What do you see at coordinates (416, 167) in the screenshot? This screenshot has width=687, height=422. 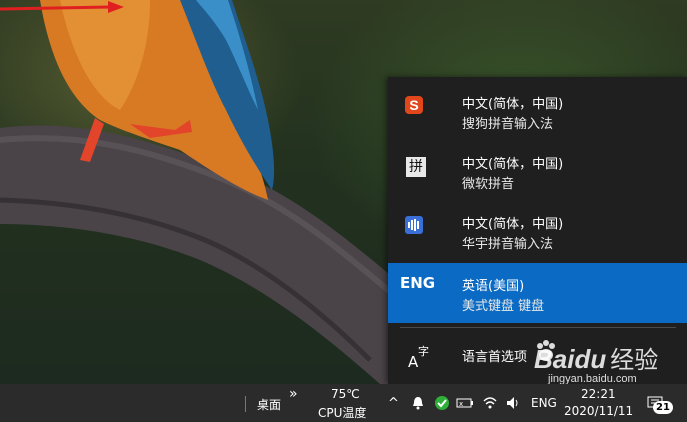 I see `microsoft-pinyin-icon: 拼` at bounding box center [416, 167].